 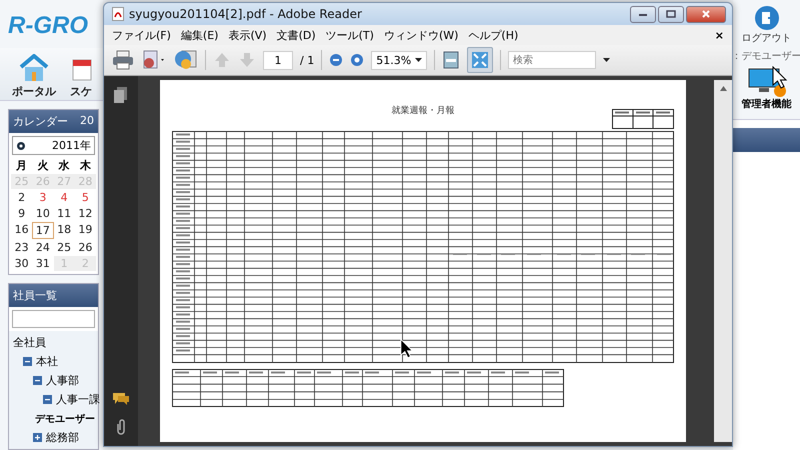 What do you see at coordinates (64, 247) in the screenshot?
I see `calendar-day: 25` at bounding box center [64, 247].